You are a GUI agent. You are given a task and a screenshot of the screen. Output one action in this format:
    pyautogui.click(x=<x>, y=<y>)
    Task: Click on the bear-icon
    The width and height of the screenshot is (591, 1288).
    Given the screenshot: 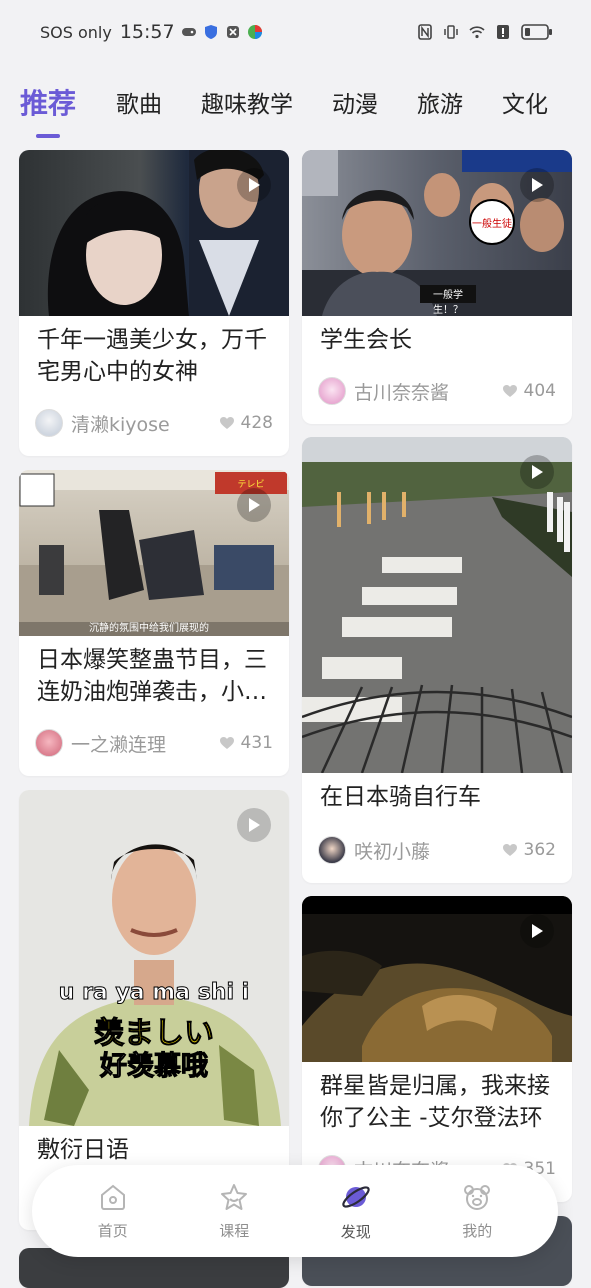 What is the action you would take?
    pyautogui.click(x=477, y=1197)
    